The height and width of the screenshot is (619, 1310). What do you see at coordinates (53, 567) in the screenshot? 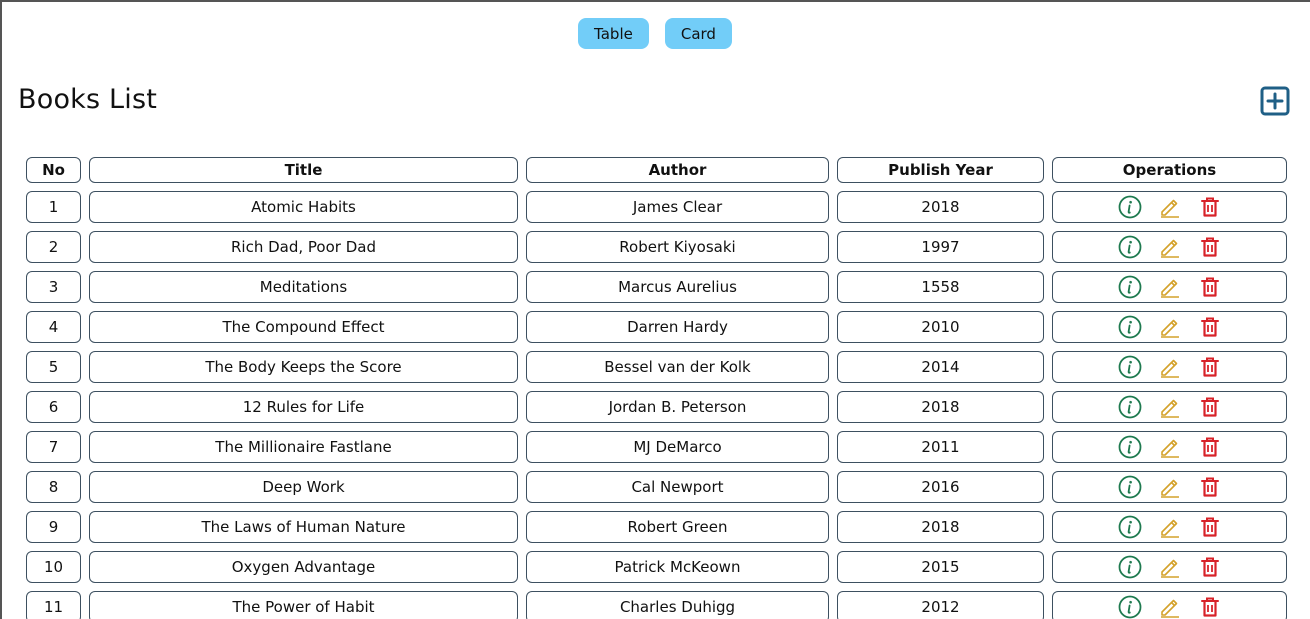
I see `cell-no: 10` at bounding box center [53, 567].